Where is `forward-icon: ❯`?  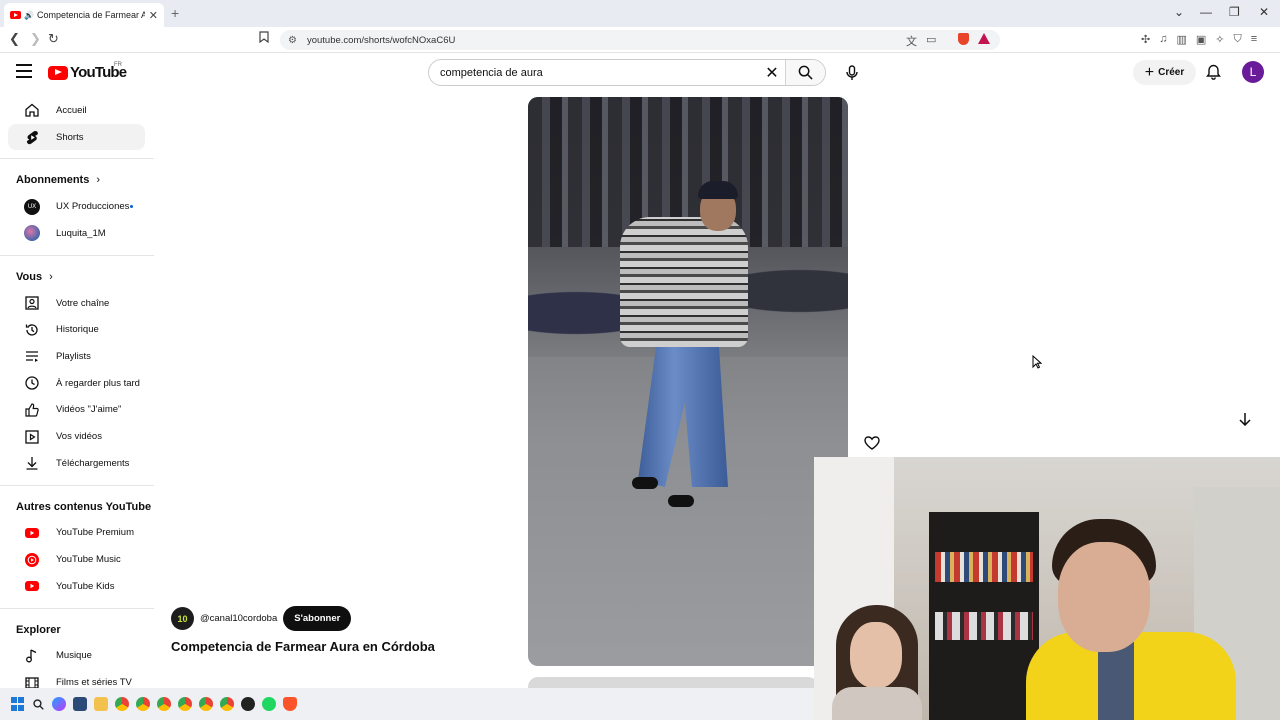 forward-icon: ❯ is located at coordinates (35, 39).